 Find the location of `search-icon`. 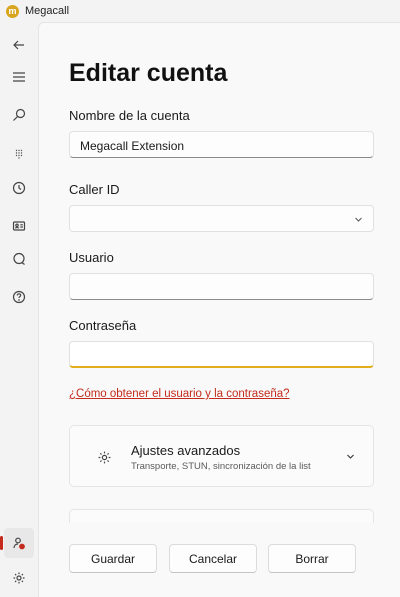

search-icon is located at coordinates (19, 114).